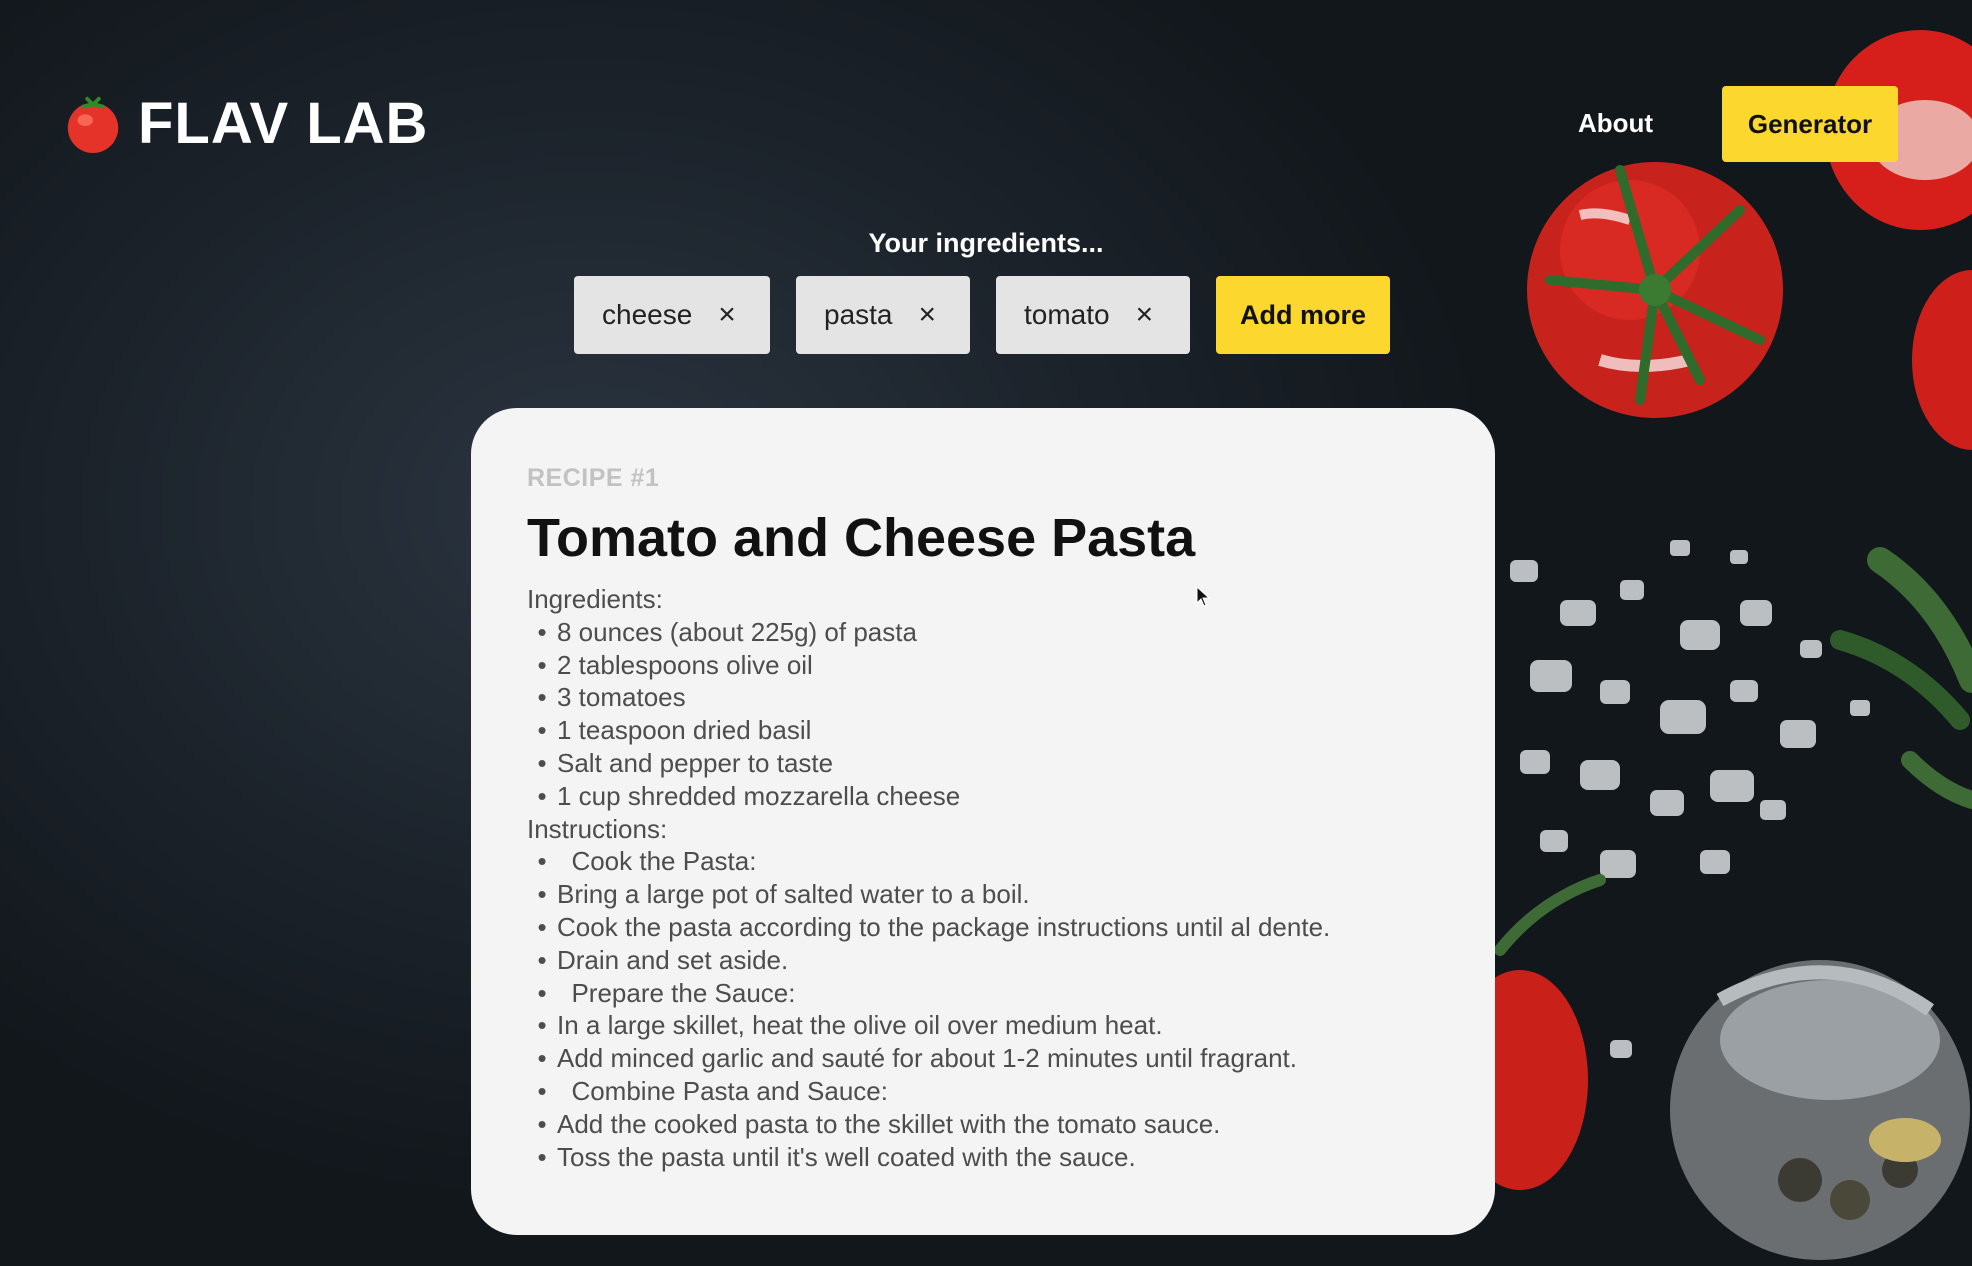 This screenshot has width=1972, height=1266. I want to click on ingredient-chip-tomato: tomato ×, so click(1093, 315).